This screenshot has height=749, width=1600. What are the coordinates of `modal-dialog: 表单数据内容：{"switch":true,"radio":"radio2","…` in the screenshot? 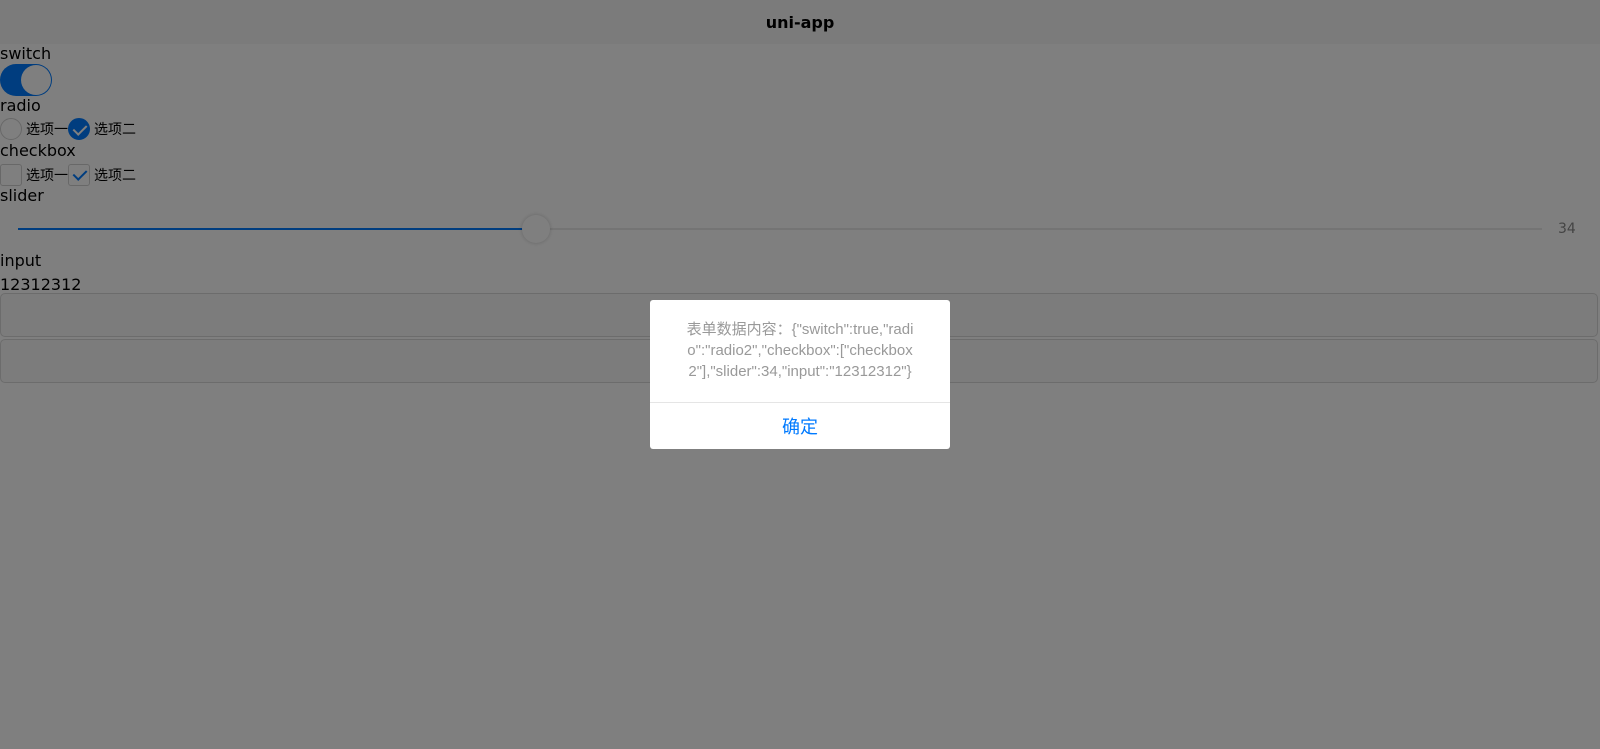 It's located at (800, 374).